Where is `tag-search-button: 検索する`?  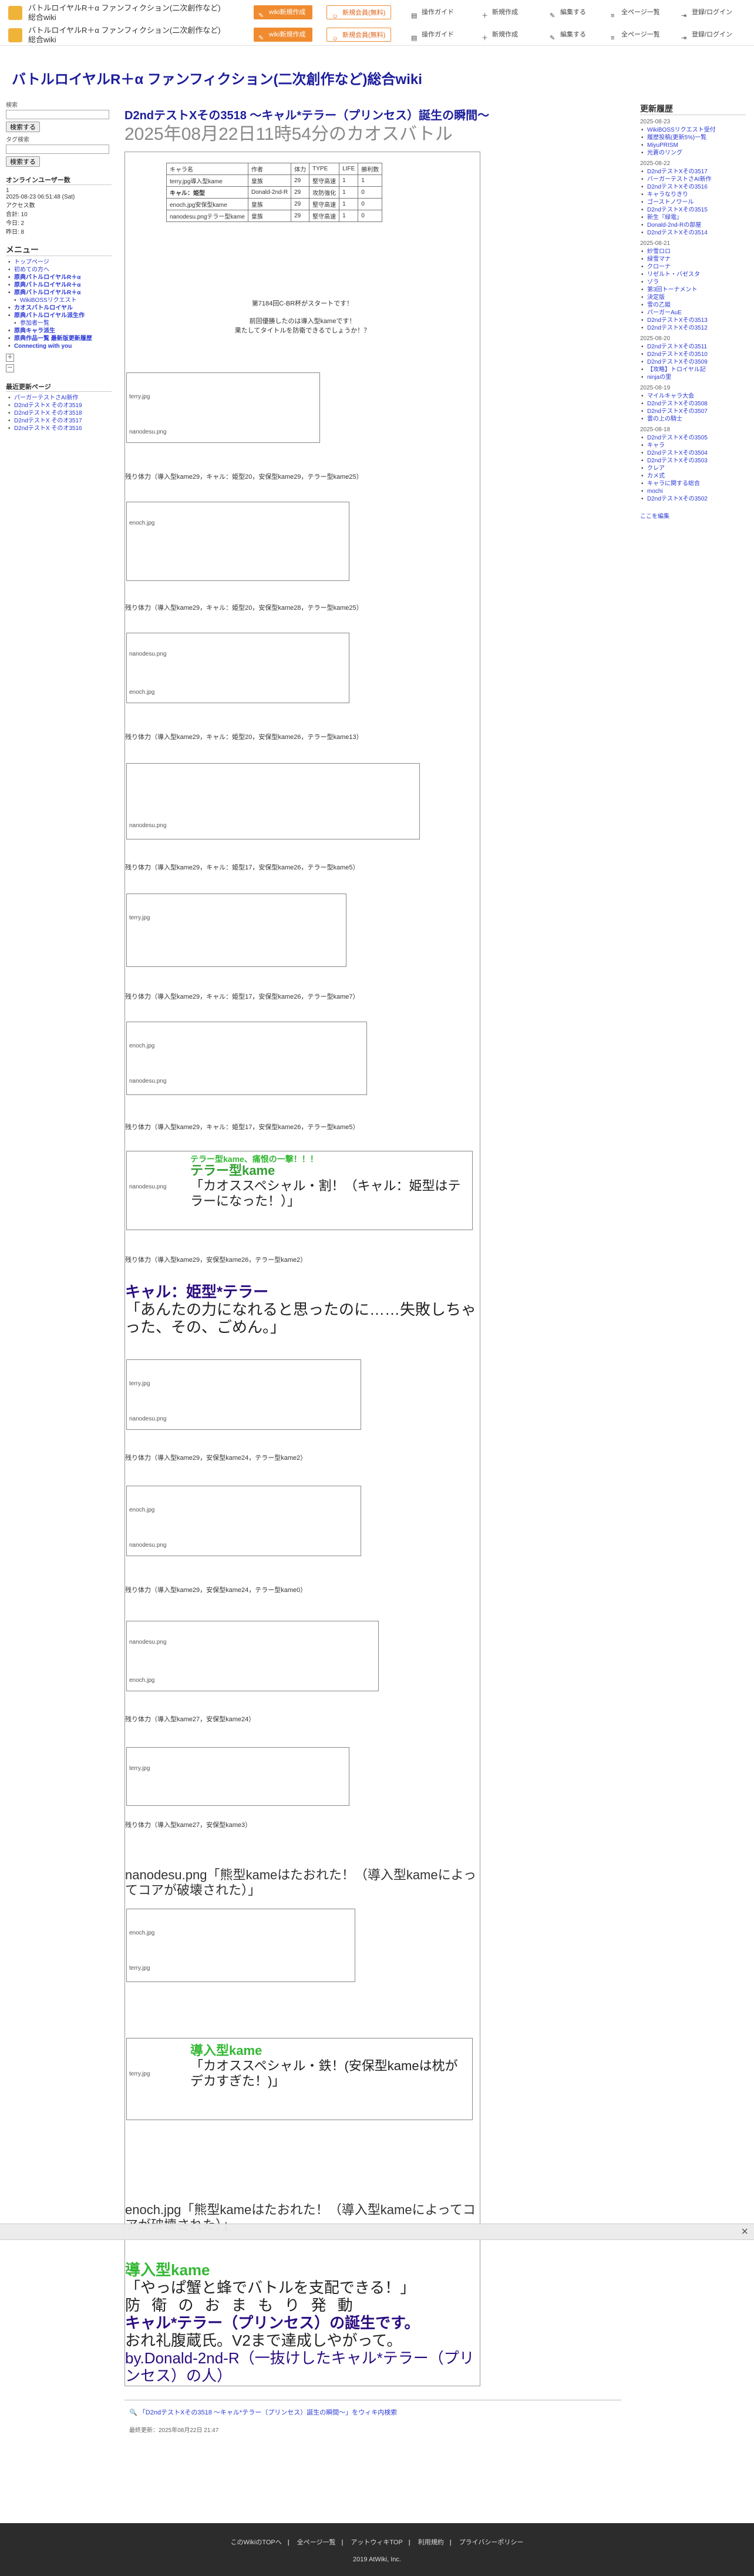 tag-search-button: 検索する is located at coordinates (23, 161).